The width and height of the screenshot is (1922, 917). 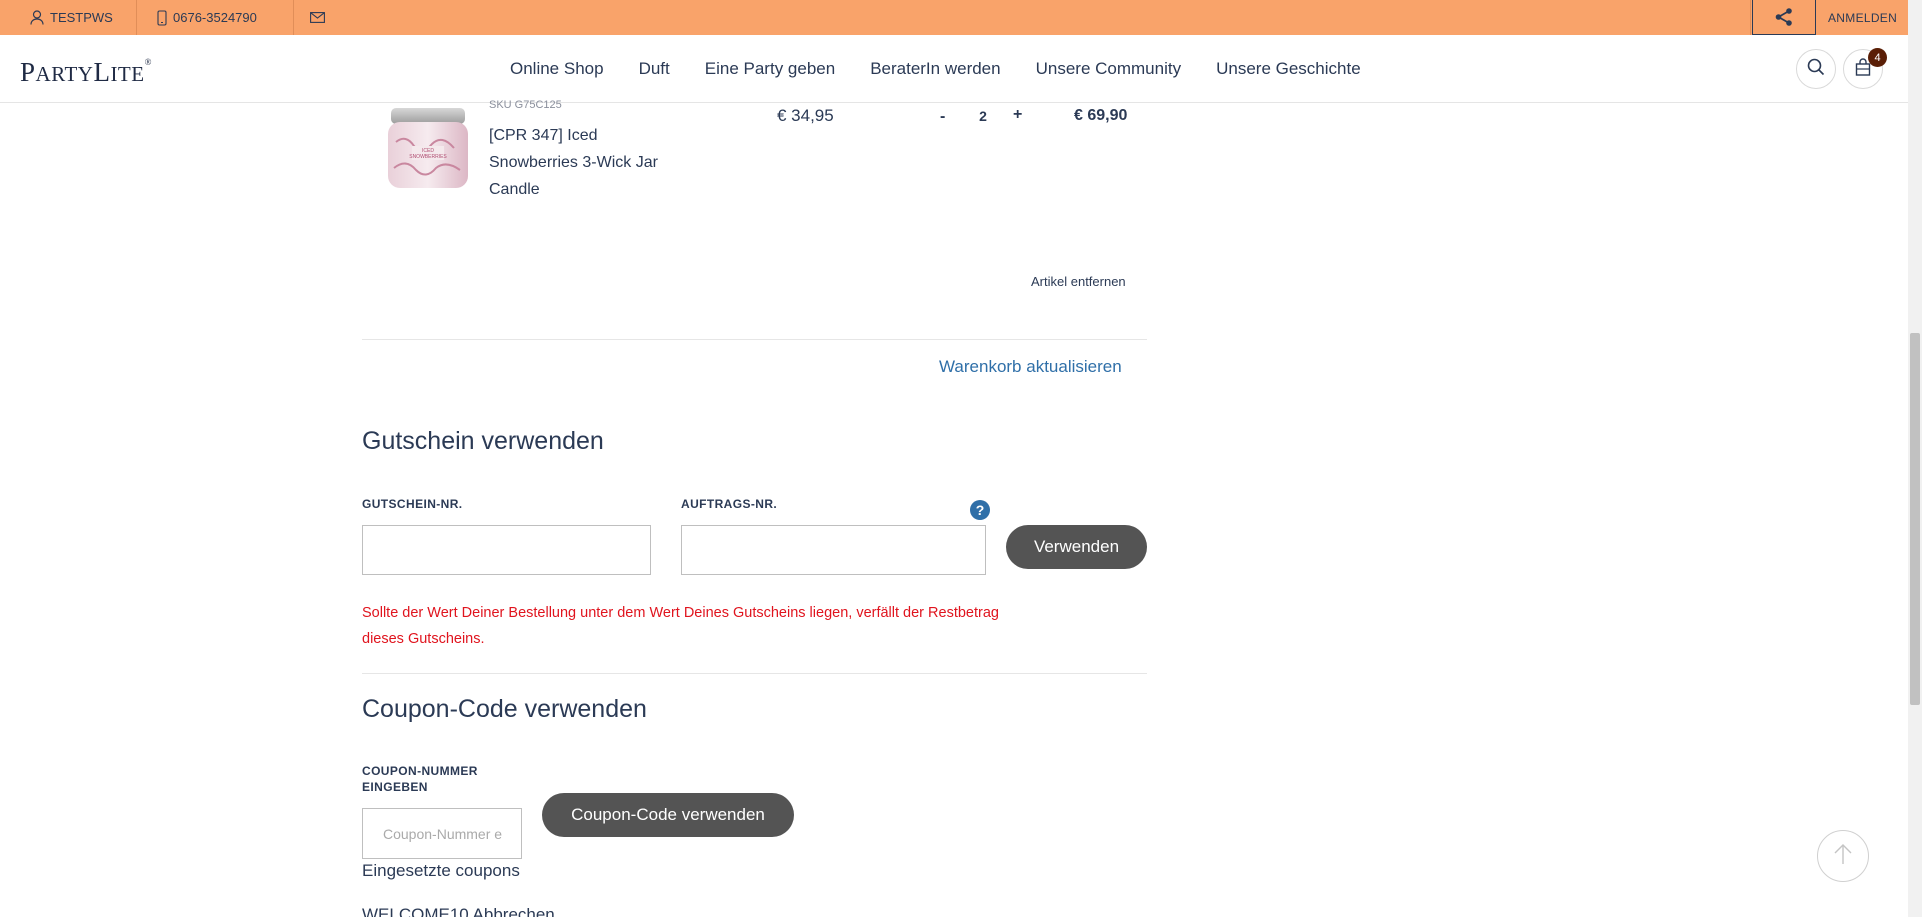 I want to click on arrow-up-icon, so click(x=1843, y=856).